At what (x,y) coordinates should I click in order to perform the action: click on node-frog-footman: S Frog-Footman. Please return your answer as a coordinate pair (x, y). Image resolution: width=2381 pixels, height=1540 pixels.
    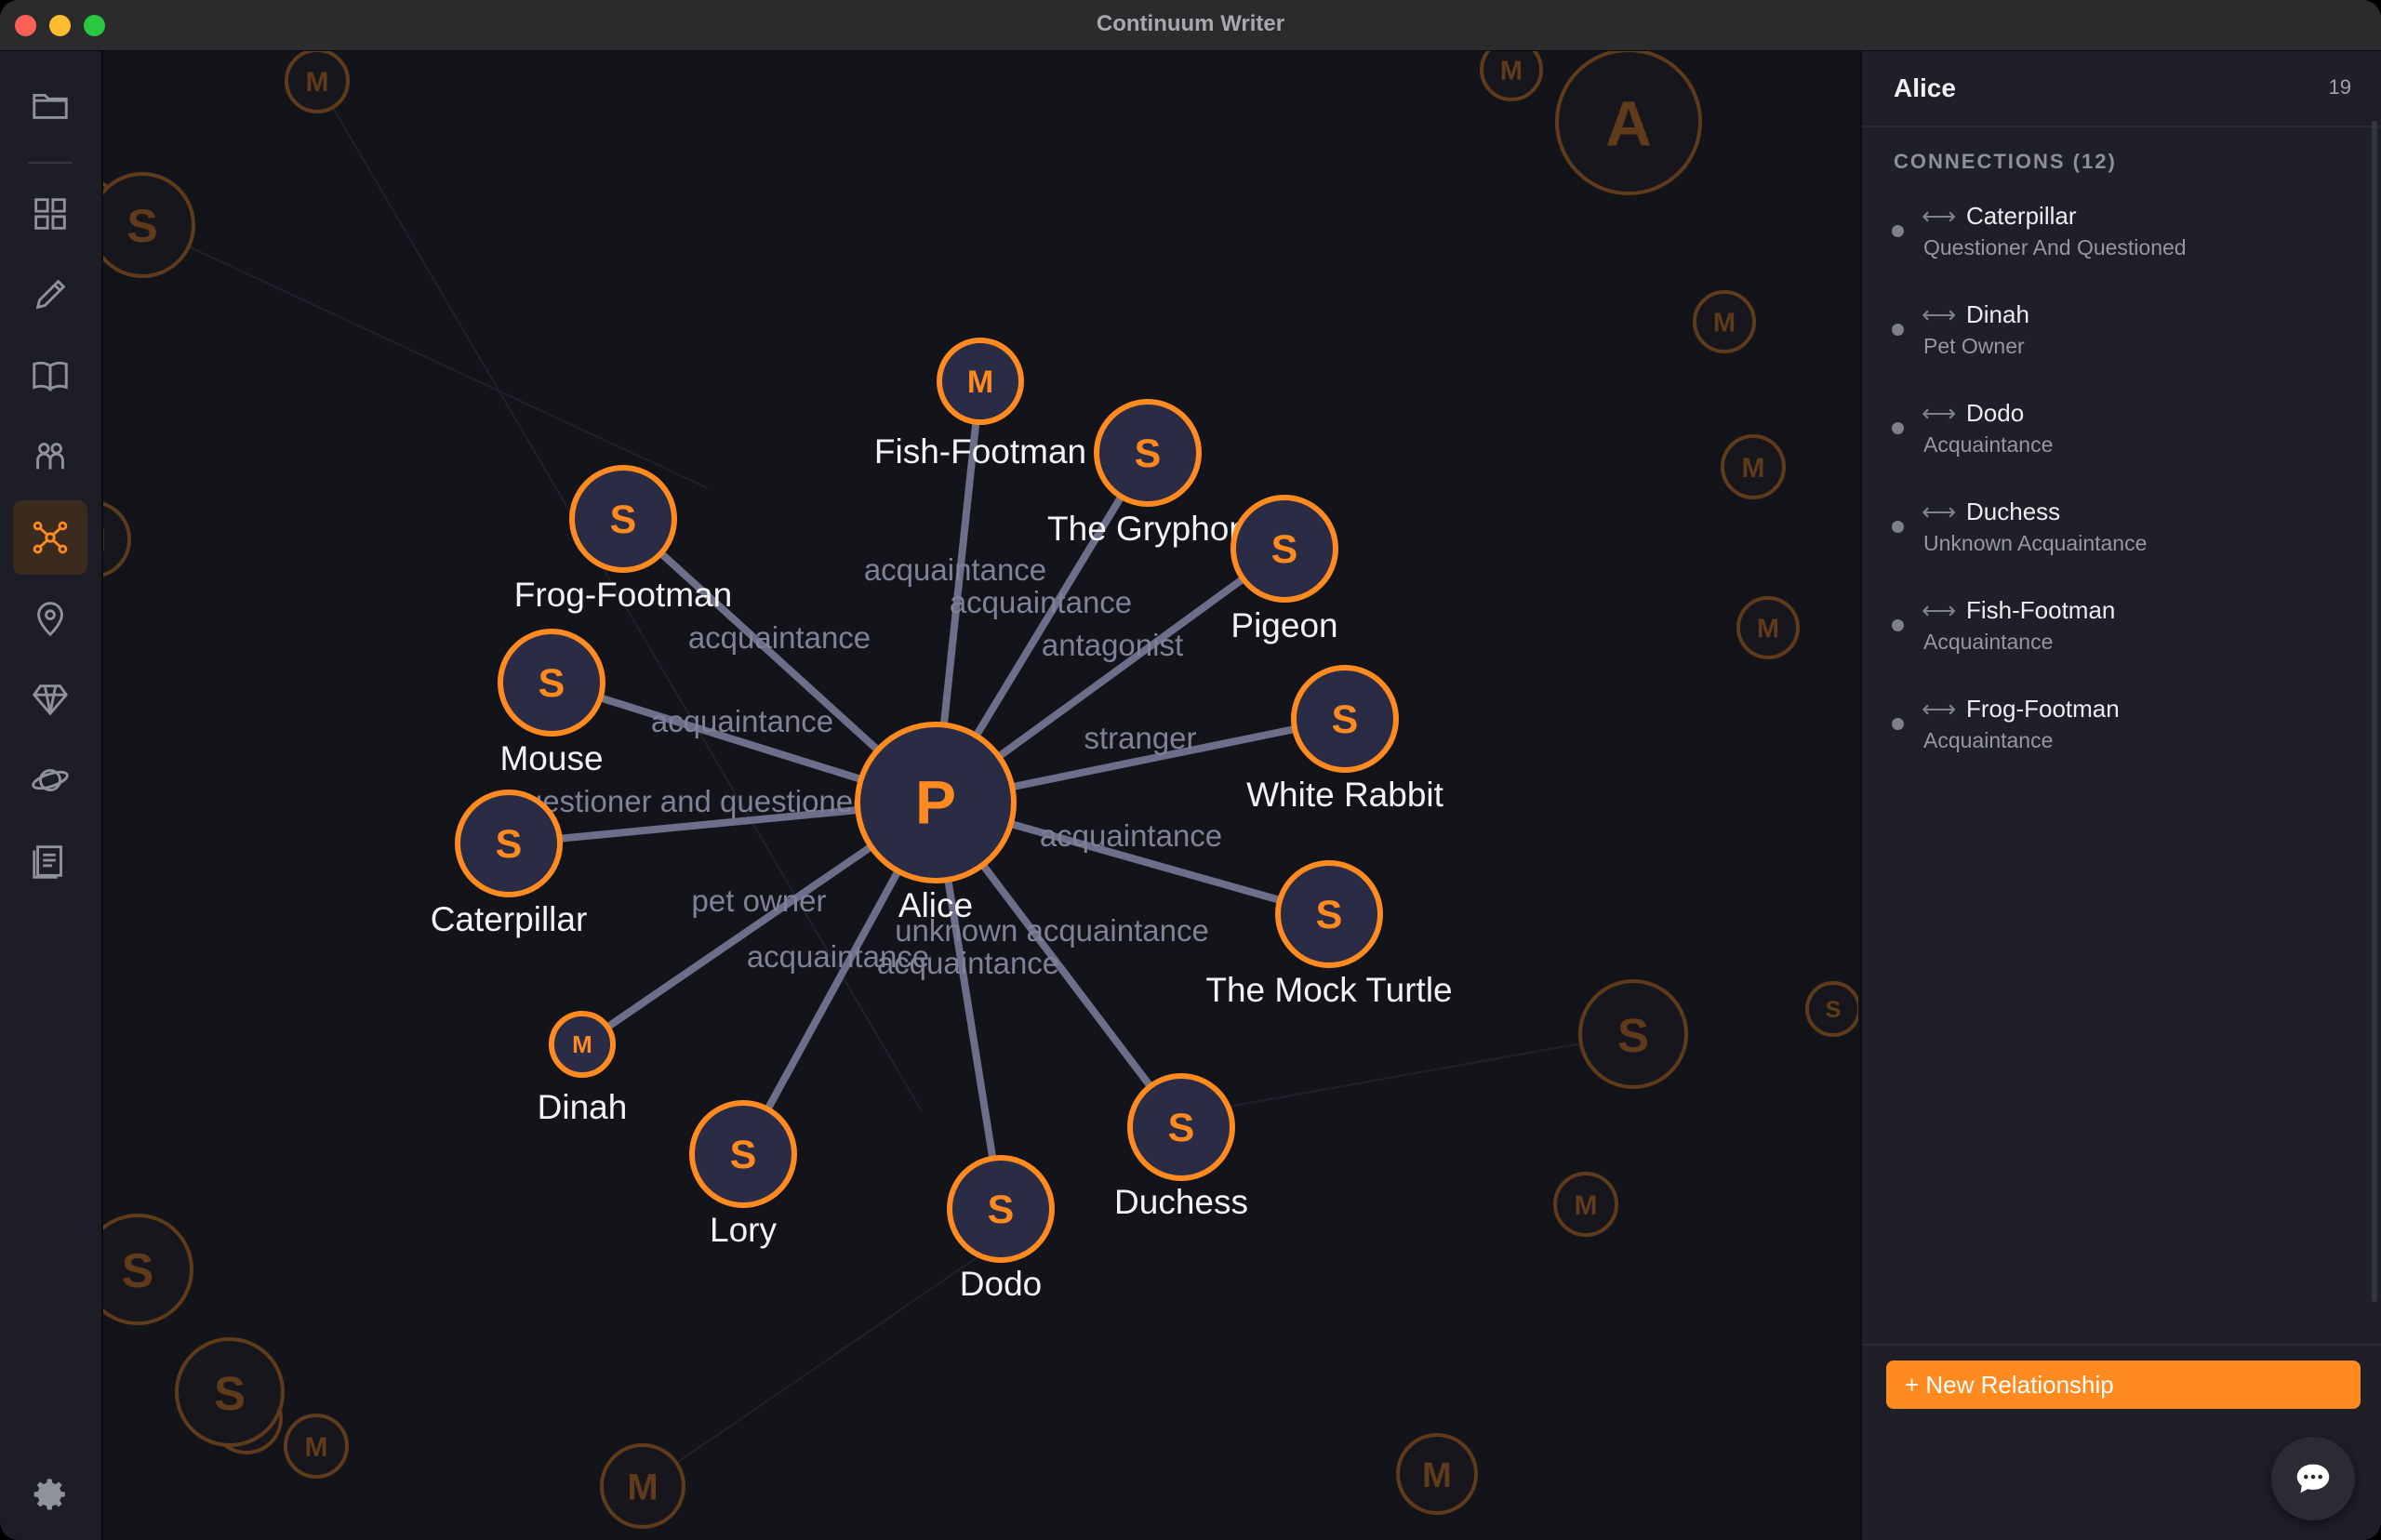
    Looking at the image, I should click on (623, 539).